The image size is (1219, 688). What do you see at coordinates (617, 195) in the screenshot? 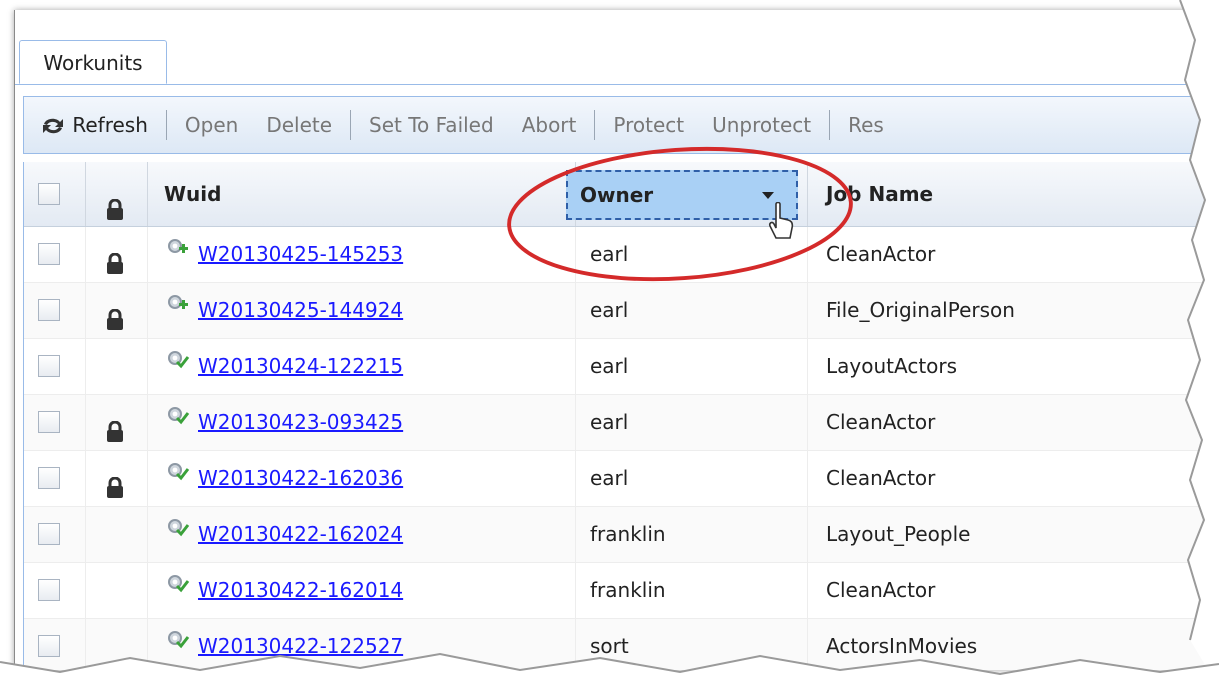
I see `header-owner-label: Owner` at bounding box center [617, 195].